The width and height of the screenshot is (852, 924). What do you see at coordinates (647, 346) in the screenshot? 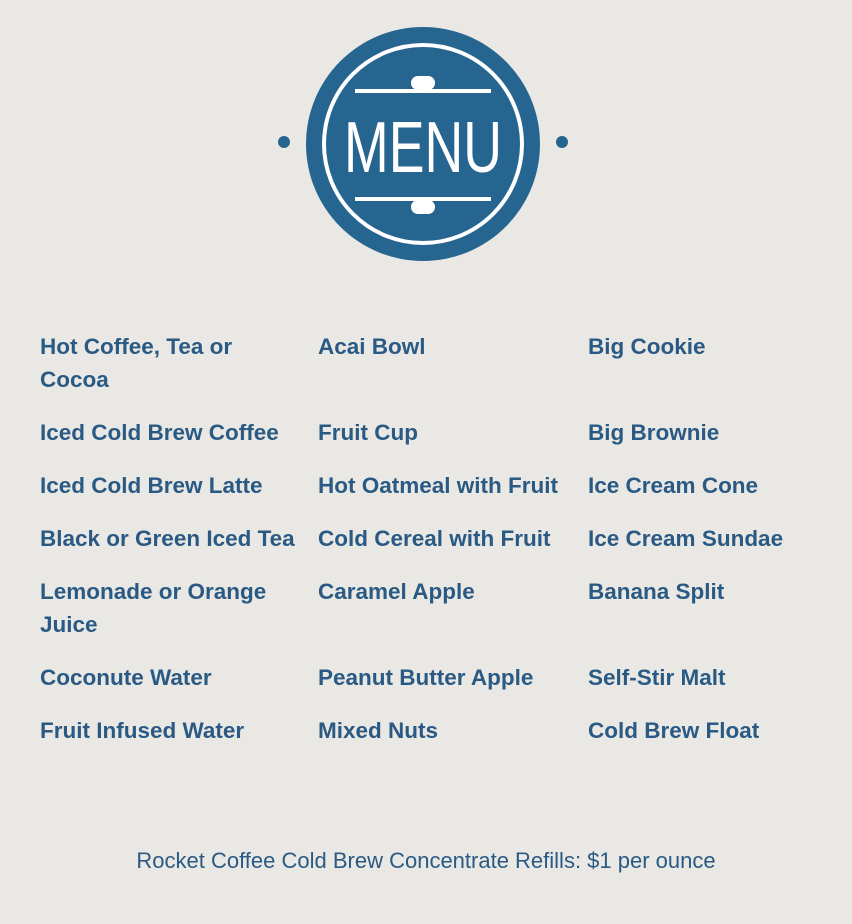
I see `menu-item: Big Cookie` at bounding box center [647, 346].